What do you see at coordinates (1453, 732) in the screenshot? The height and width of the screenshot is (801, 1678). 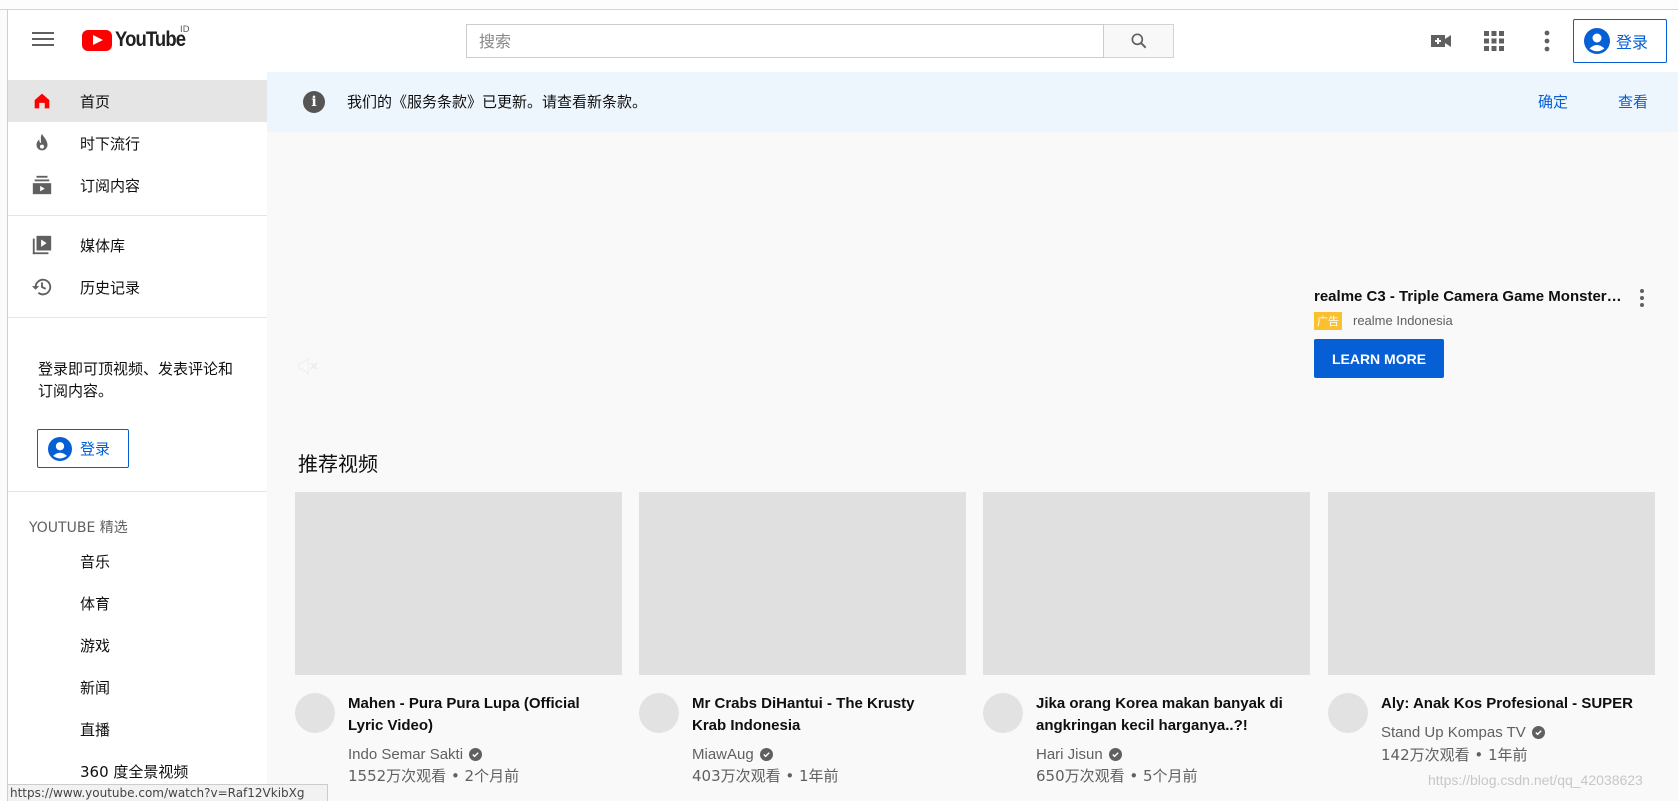 I see `video-channel-name: Stand Up Kompas TV` at bounding box center [1453, 732].